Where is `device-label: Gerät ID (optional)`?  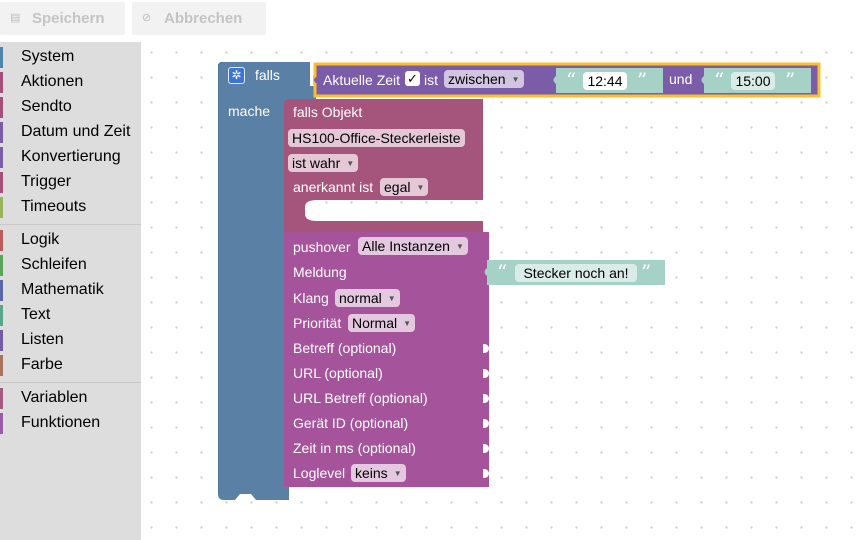 device-label: Gerät ID (optional) is located at coordinates (351, 423).